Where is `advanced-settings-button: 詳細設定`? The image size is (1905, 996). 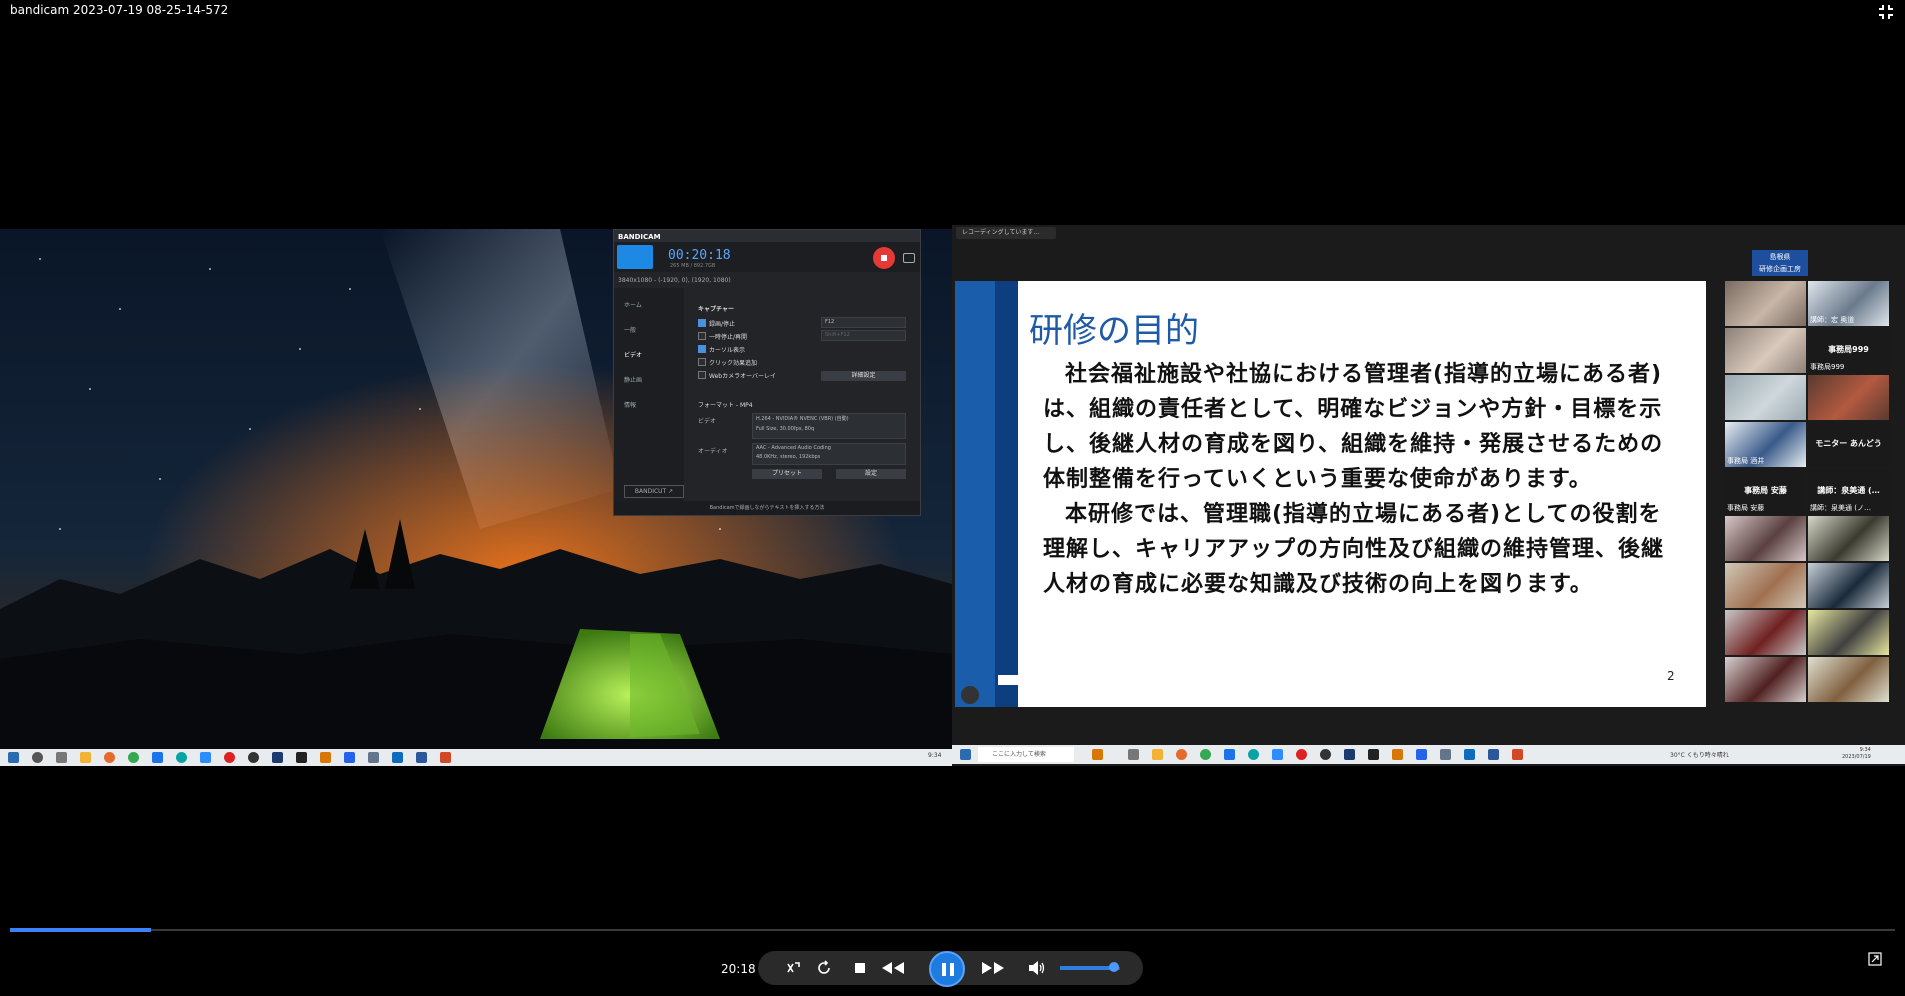
advanced-settings-button: 詳細設定 is located at coordinates (863, 376).